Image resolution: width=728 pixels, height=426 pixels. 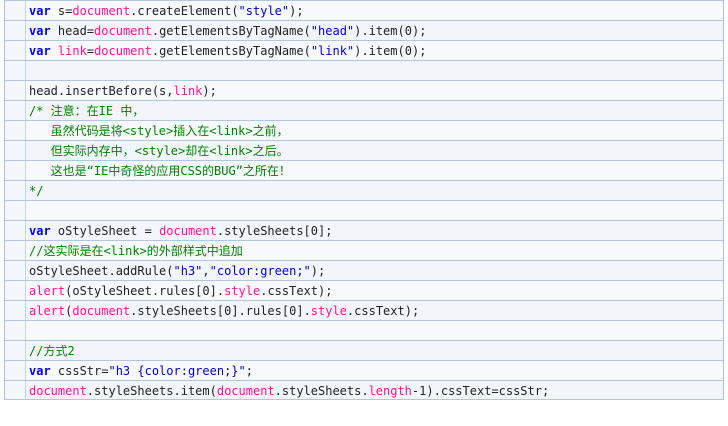 What do you see at coordinates (364, 10) in the screenshot?
I see `code-line: var s=document.createElement("style");` at bounding box center [364, 10].